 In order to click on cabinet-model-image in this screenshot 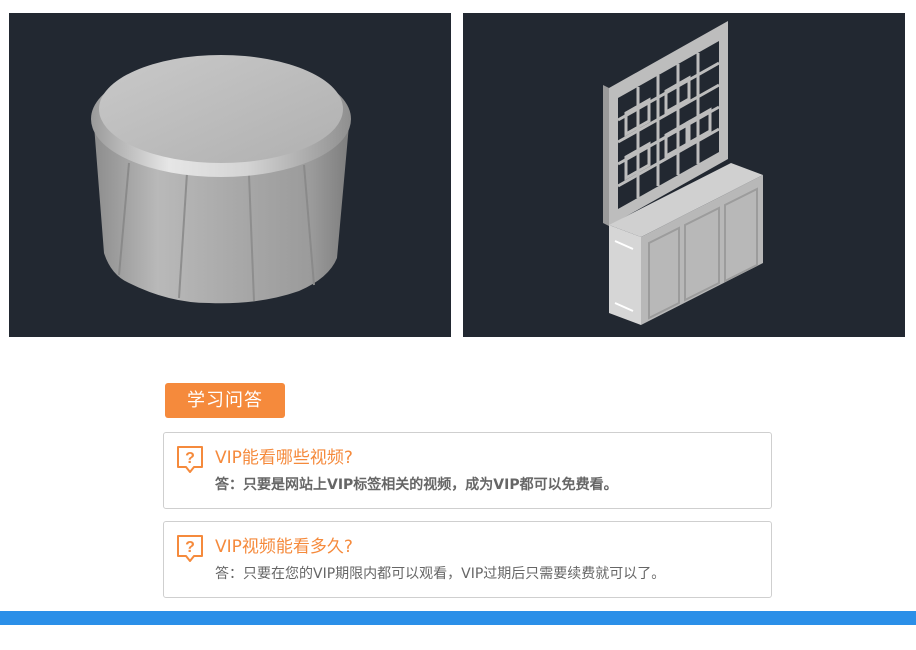, I will do `click(683, 173)`.